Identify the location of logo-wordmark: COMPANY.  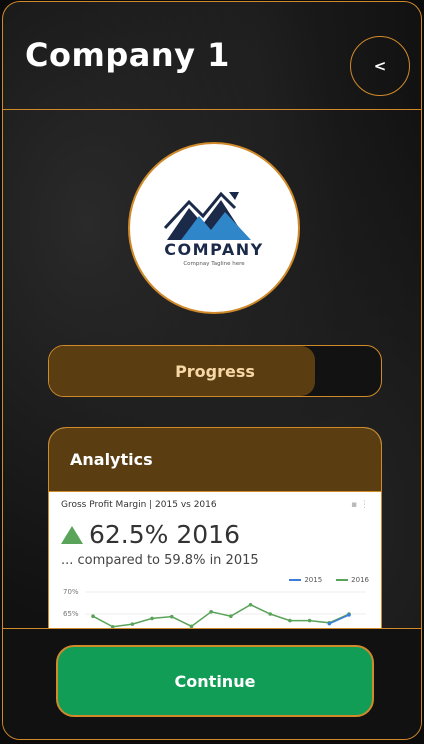
(214, 249).